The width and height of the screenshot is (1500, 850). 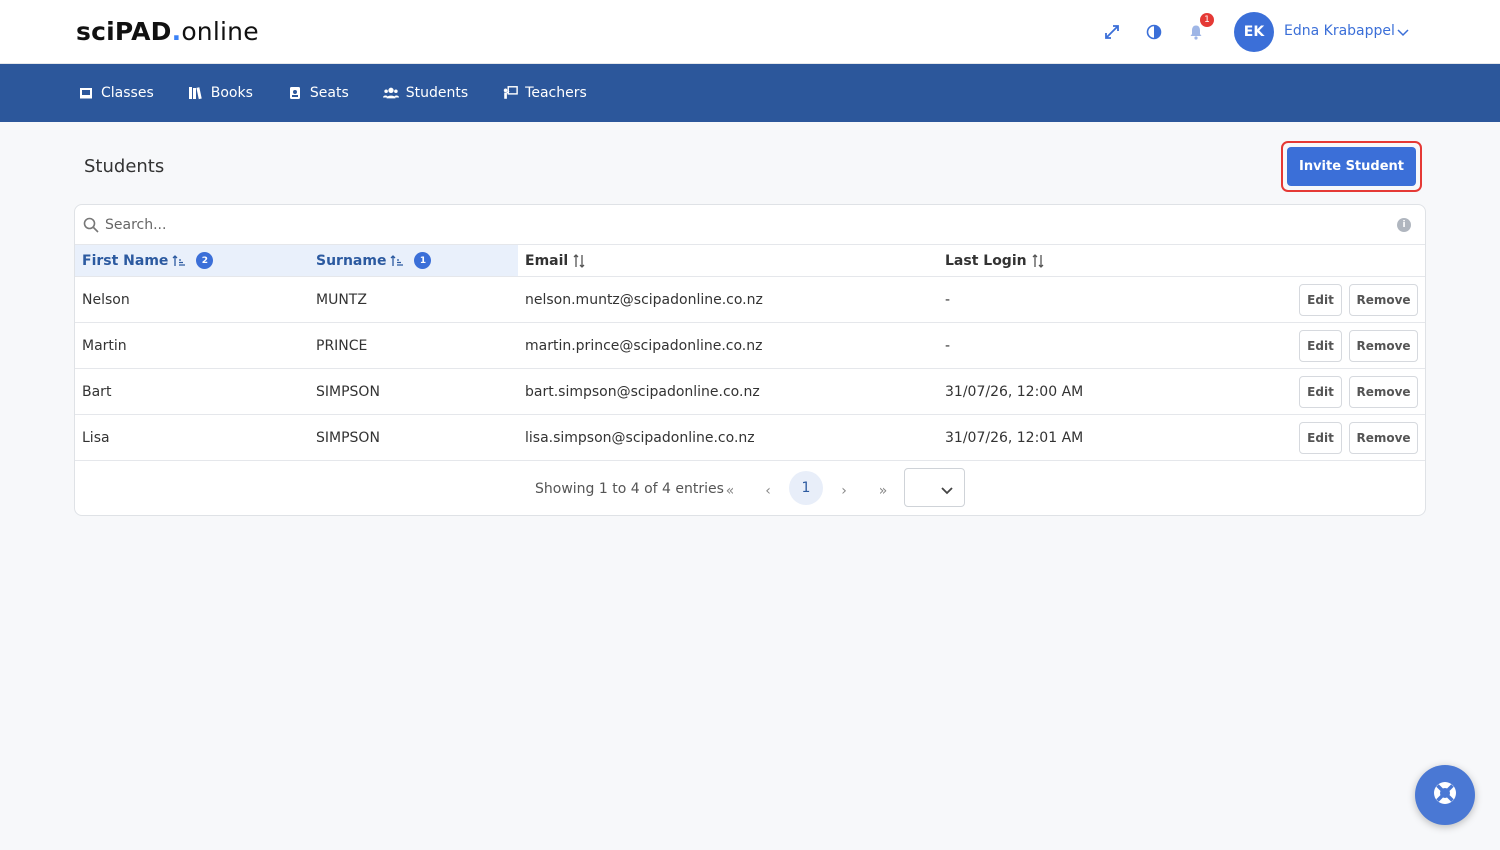 What do you see at coordinates (1200, 27) in the screenshot?
I see `bell-icon: 1` at bounding box center [1200, 27].